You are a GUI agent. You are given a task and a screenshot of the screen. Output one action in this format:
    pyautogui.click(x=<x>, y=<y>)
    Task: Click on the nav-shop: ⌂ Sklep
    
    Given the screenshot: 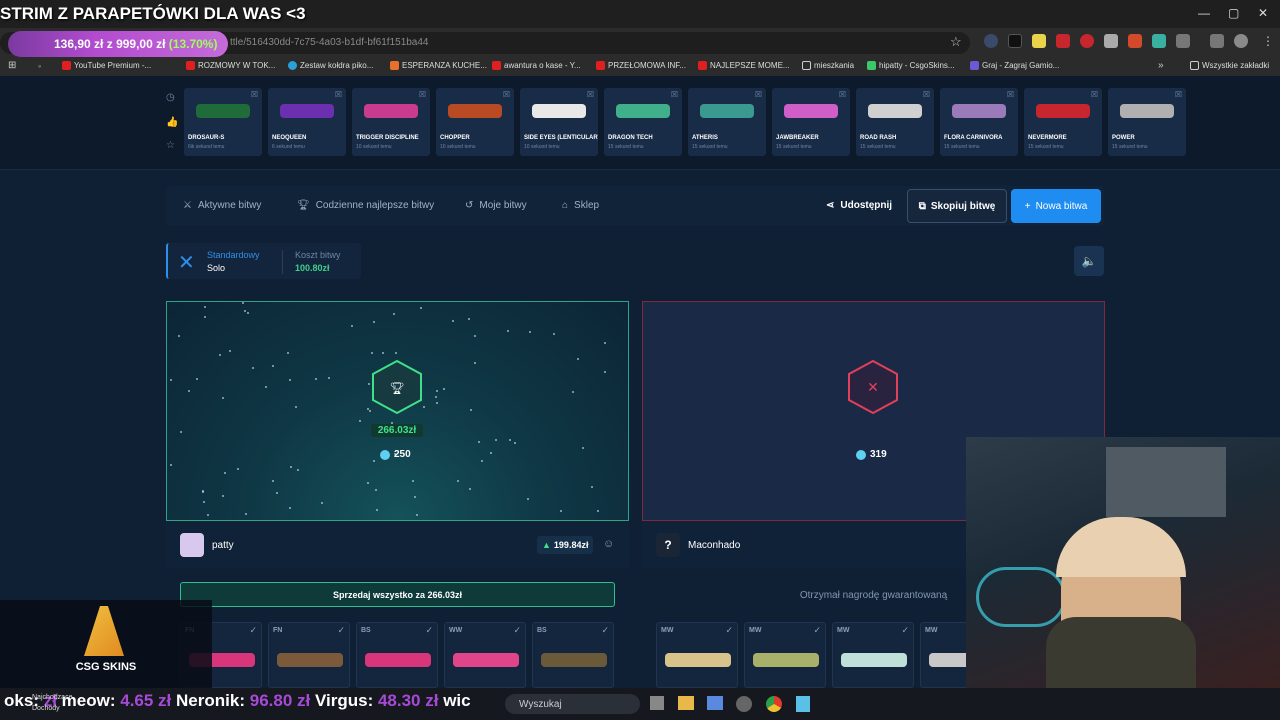 What is the action you would take?
    pyautogui.click(x=580, y=205)
    